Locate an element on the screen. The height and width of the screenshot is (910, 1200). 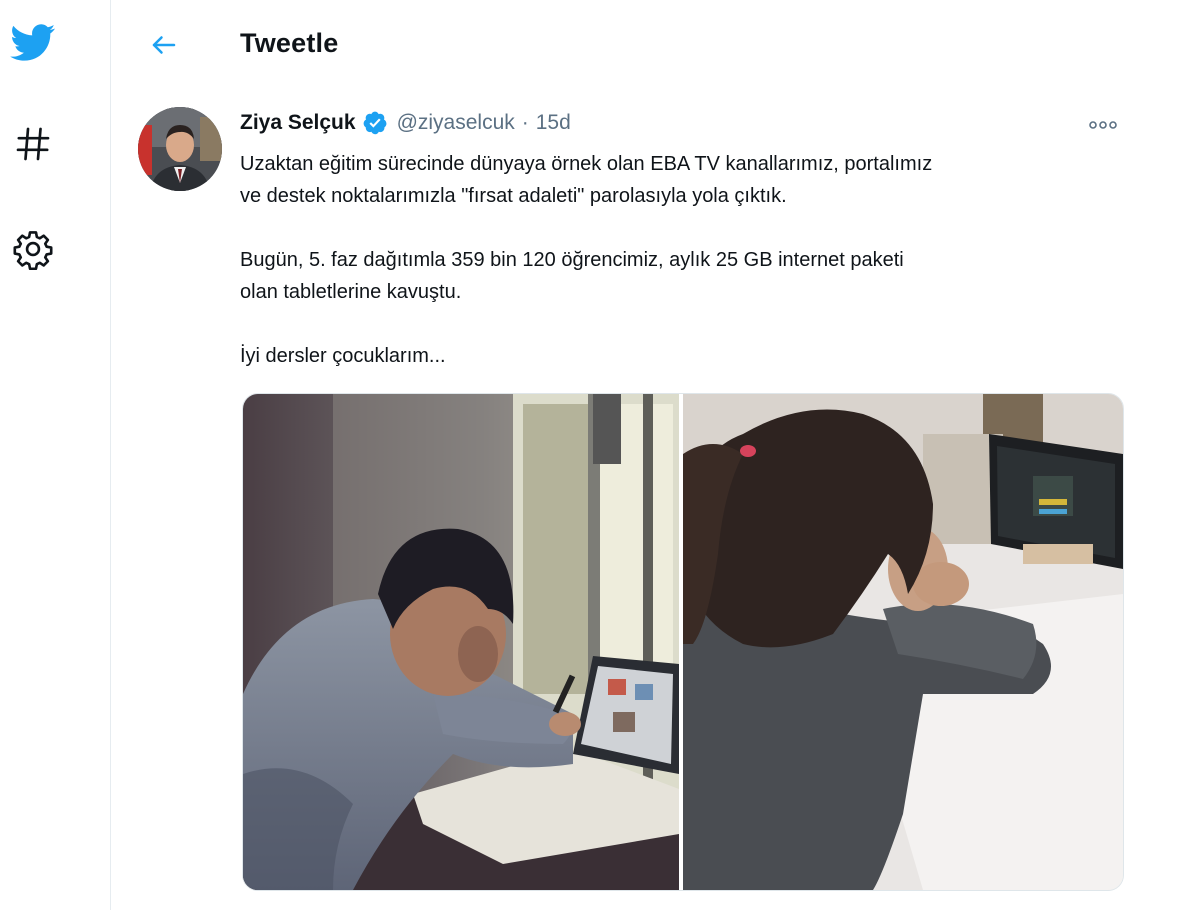
author-name: Ziya Selçuk is located at coordinates (298, 123).